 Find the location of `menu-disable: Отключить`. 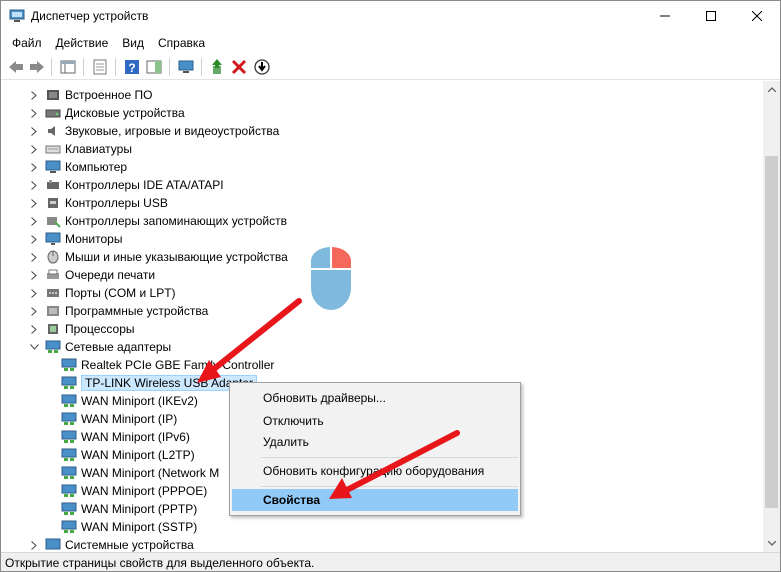

menu-disable: Отключить is located at coordinates (375, 421).